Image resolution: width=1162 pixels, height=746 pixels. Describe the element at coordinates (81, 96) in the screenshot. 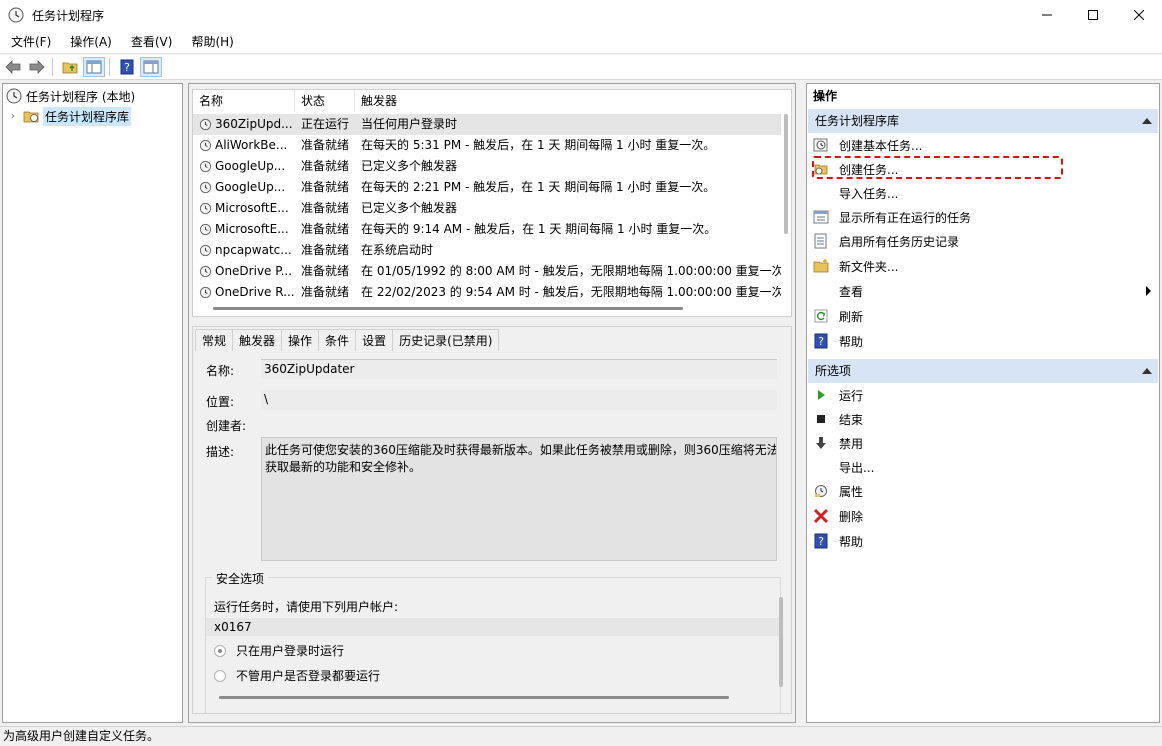

I see `tree-root-label: 任务计划程序 (本地)` at that location.